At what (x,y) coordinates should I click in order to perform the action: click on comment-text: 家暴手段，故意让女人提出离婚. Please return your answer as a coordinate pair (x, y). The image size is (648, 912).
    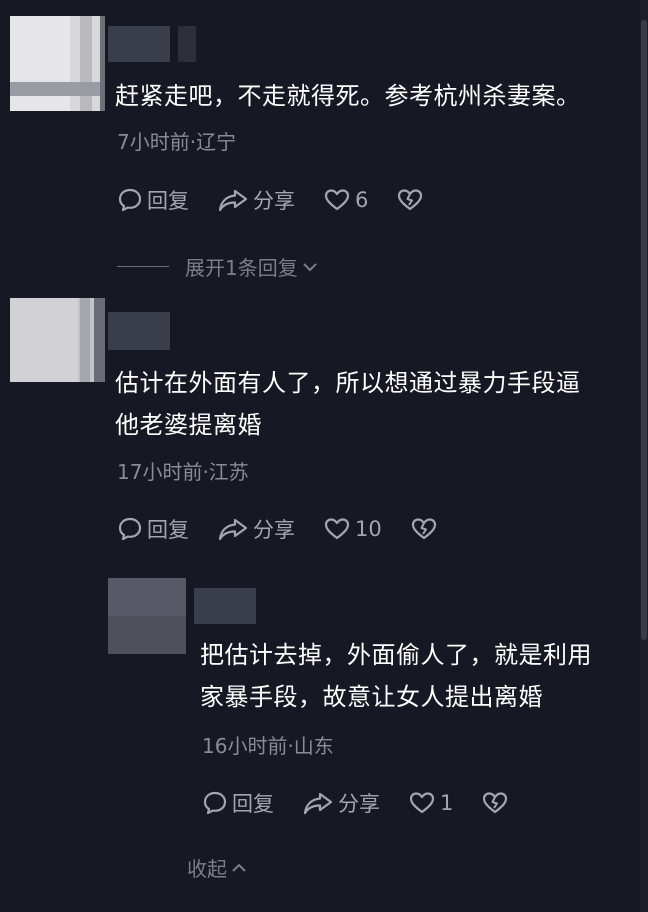
    Looking at the image, I should click on (371, 697).